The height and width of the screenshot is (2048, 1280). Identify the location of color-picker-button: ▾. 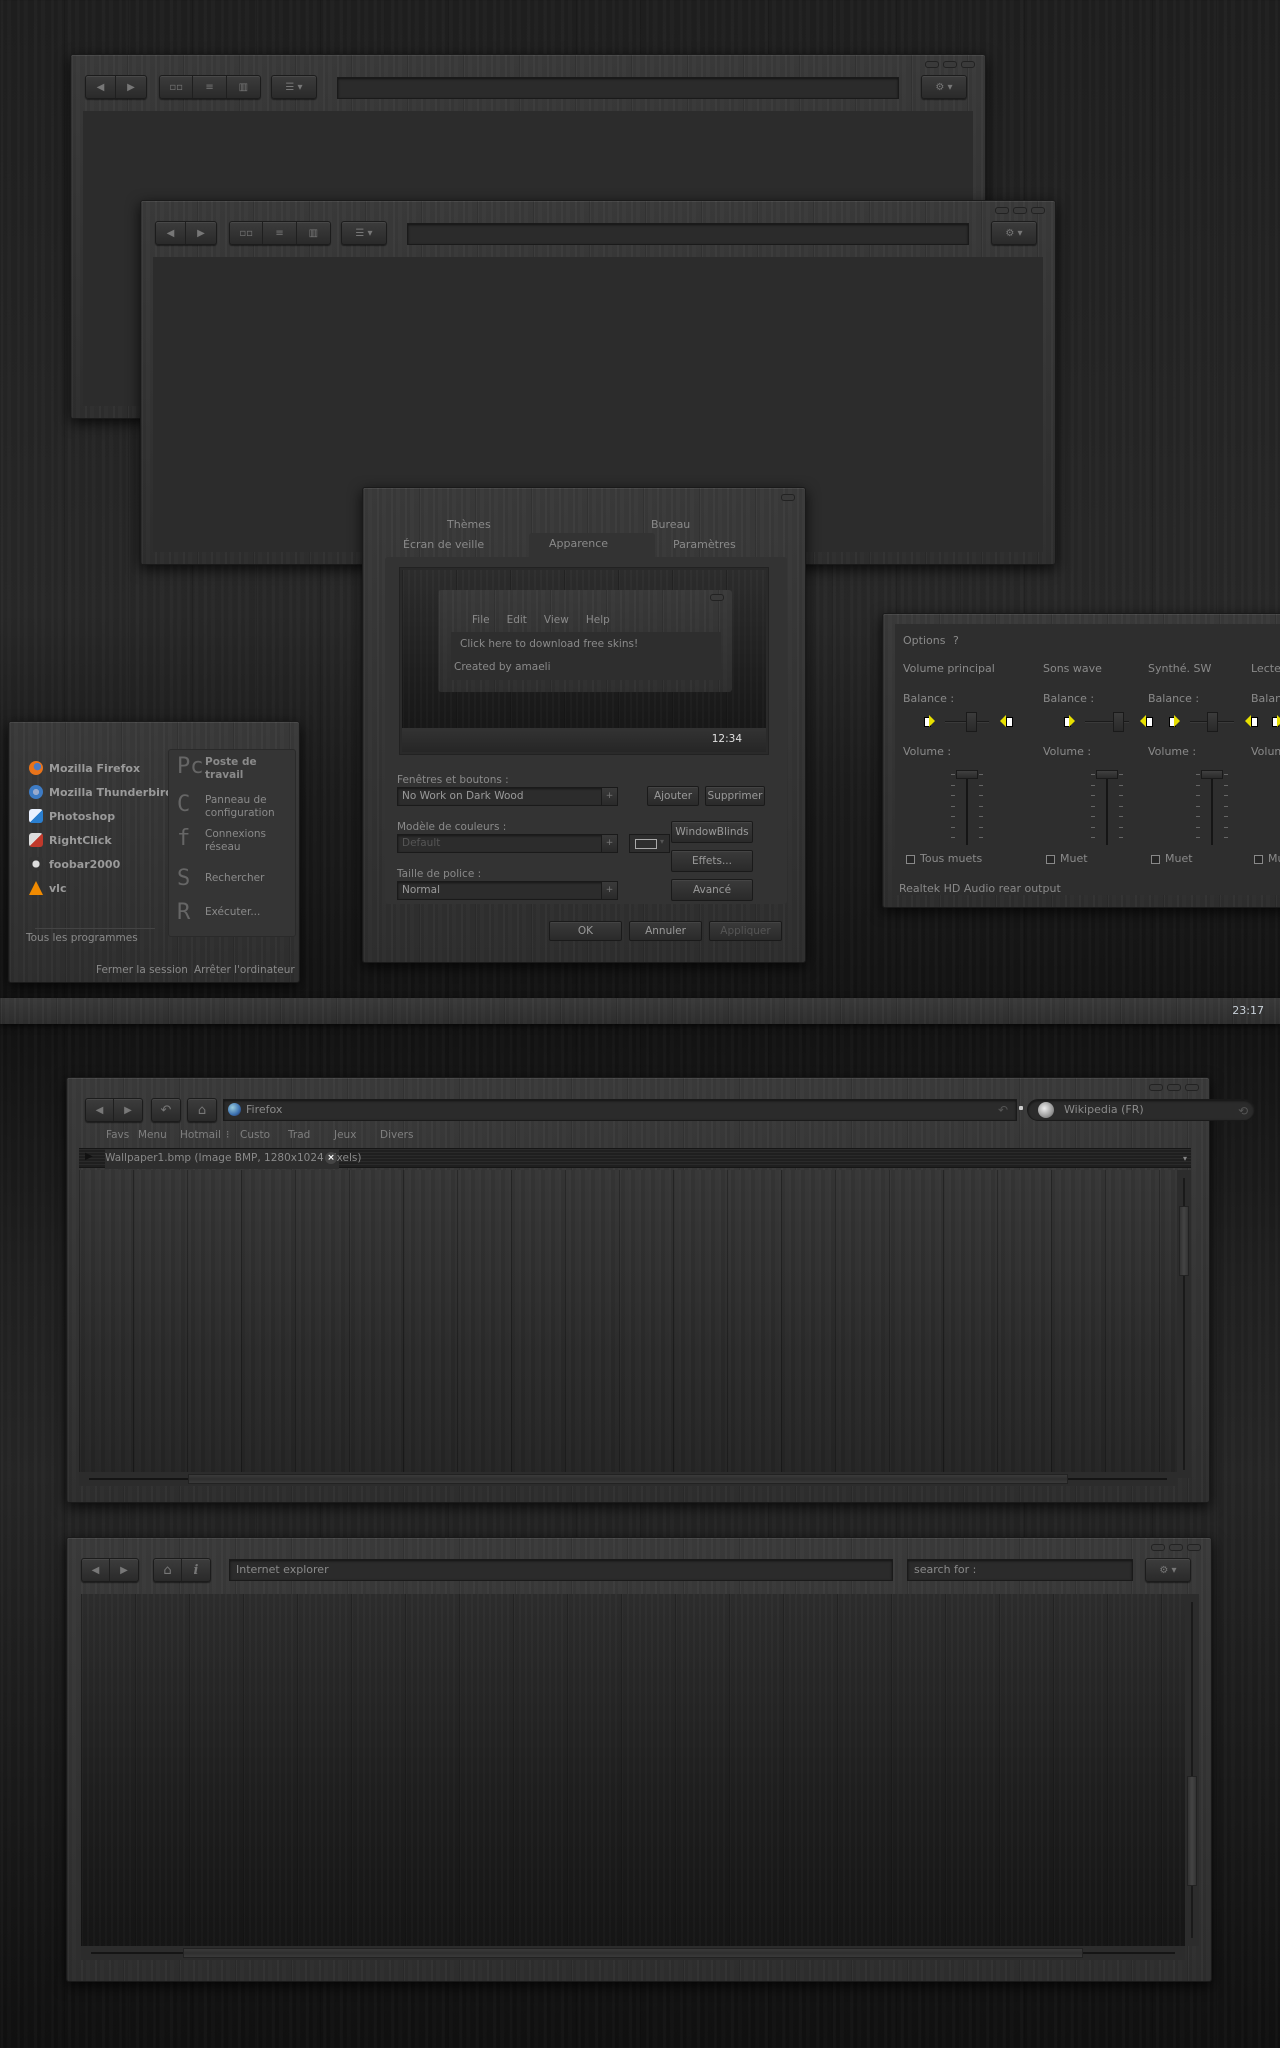
(649, 843).